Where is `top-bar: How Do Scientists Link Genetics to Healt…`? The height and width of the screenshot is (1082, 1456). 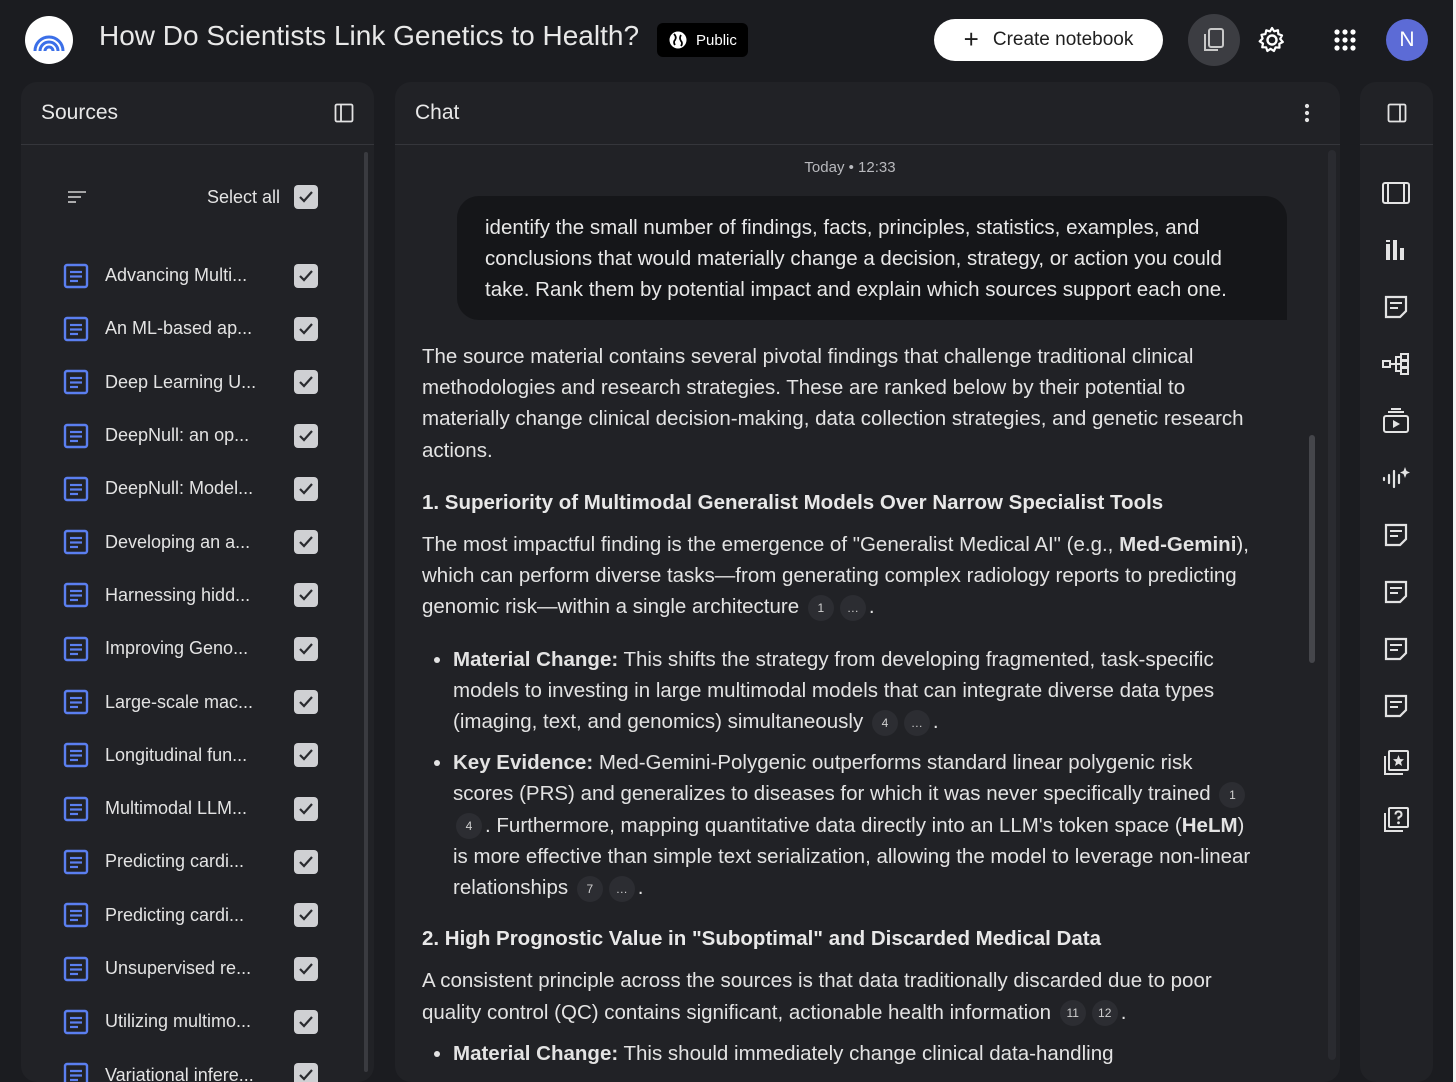 top-bar: How Do Scientists Link Genetics to Healt… is located at coordinates (728, 41).